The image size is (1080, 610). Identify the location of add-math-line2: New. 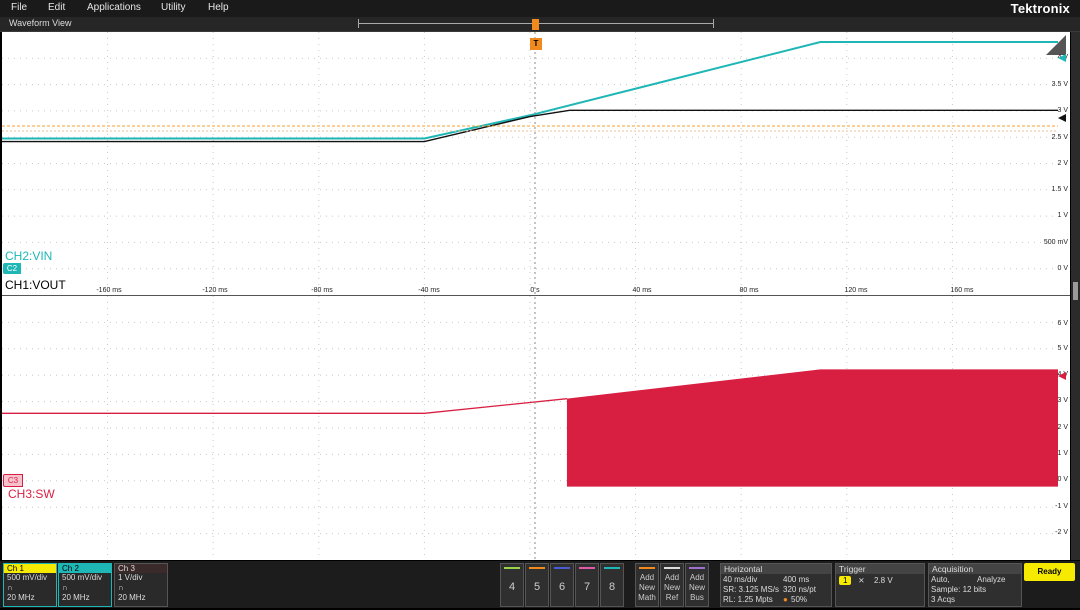
(646, 587).